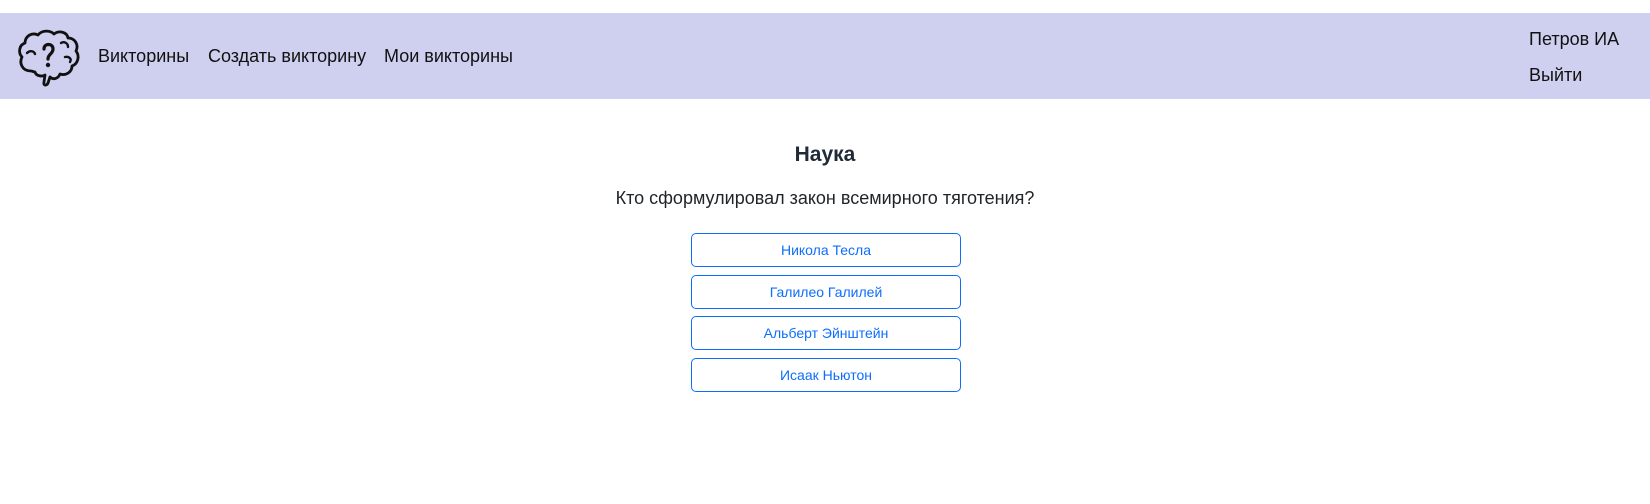 The image size is (1650, 504). I want to click on user-name: Петров ИА, so click(1574, 39).